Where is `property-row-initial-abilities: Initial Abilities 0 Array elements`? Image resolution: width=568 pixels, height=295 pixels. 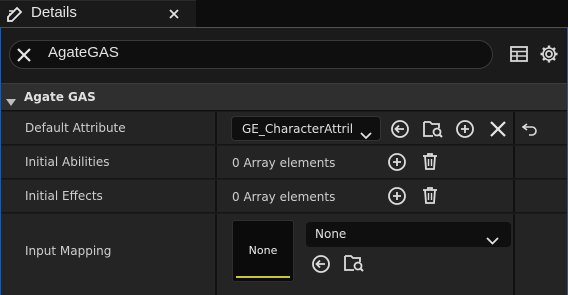
property-row-initial-abilities: Initial Abilities 0 Array elements is located at coordinates (284, 162).